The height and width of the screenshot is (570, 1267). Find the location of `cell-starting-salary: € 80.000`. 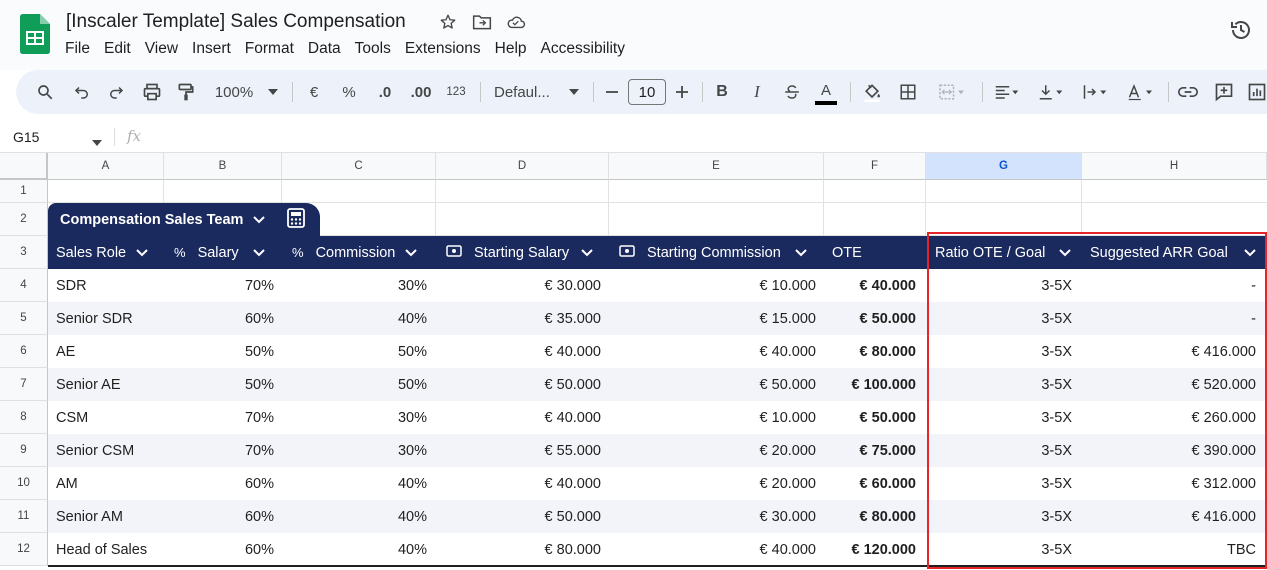

cell-starting-salary: € 80.000 is located at coordinates (518, 549).